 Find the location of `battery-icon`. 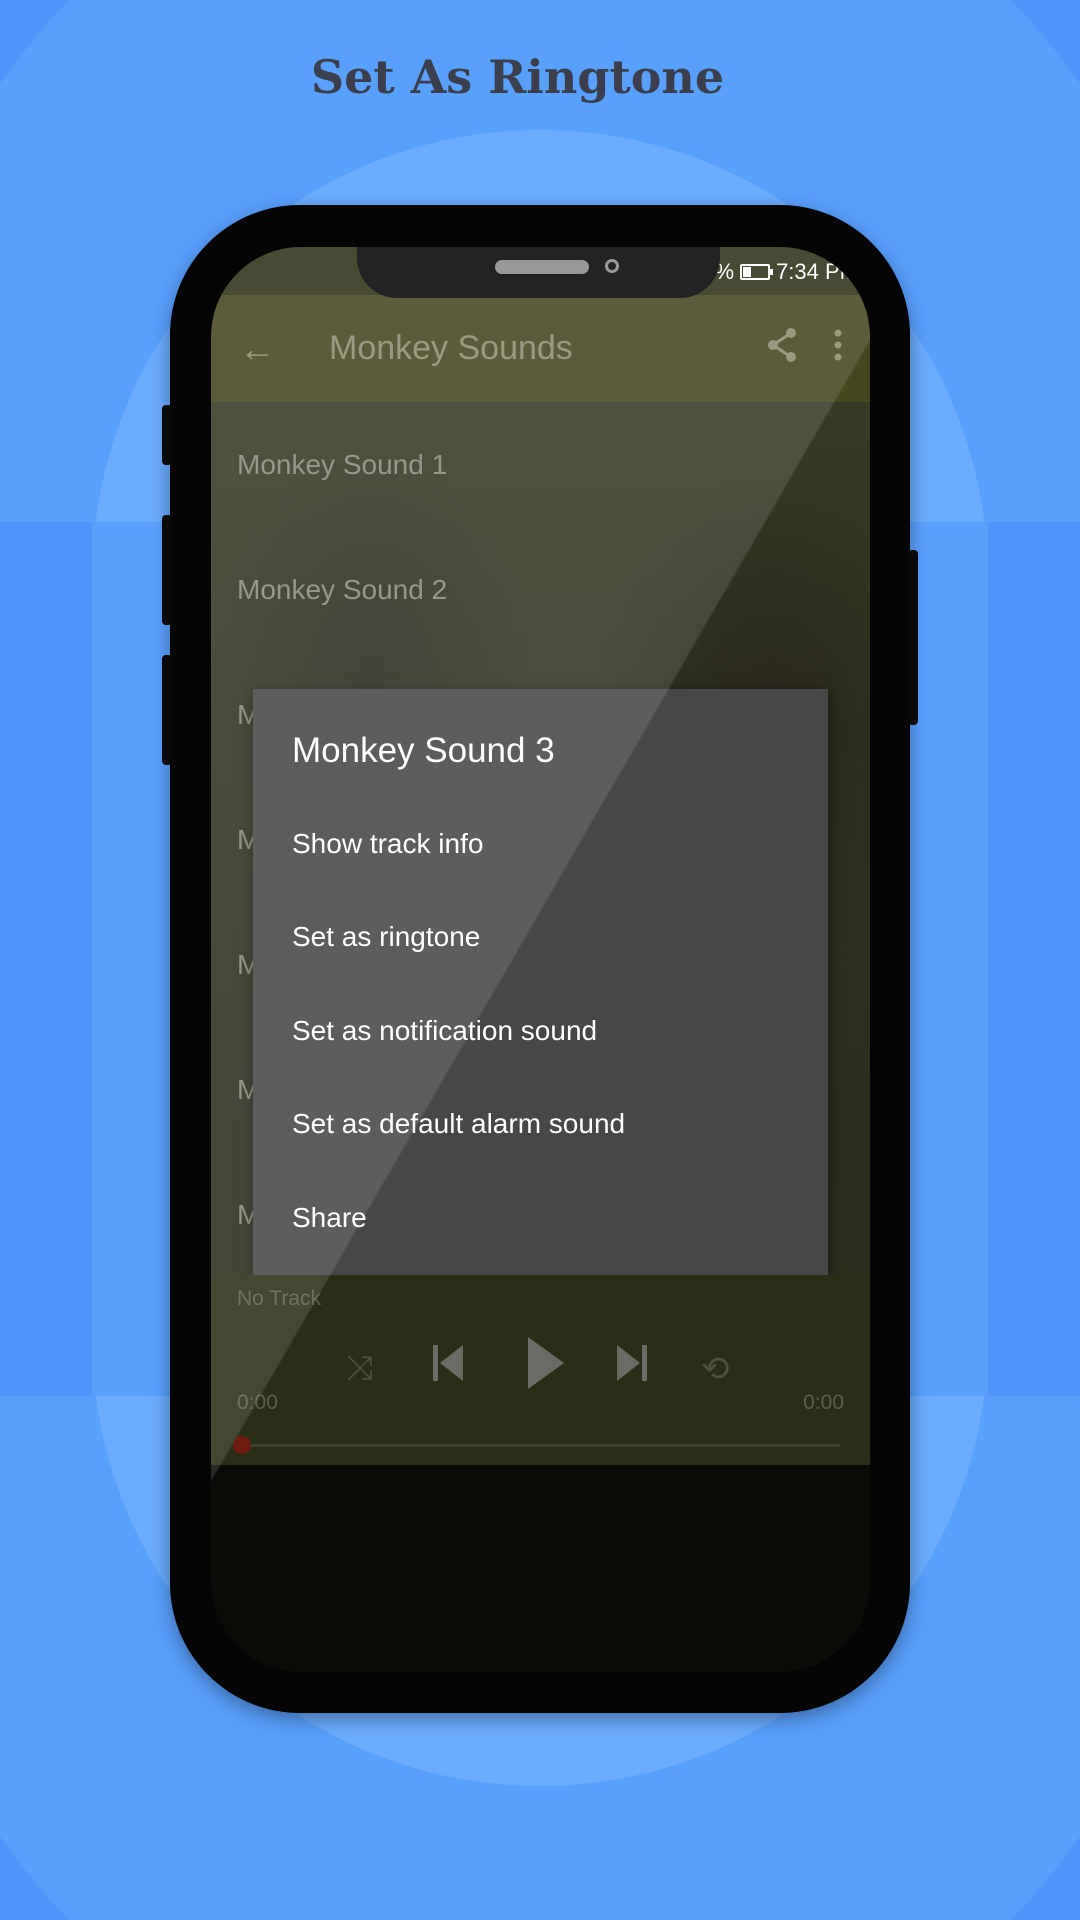

battery-icon is located at coordinates (757, 272).